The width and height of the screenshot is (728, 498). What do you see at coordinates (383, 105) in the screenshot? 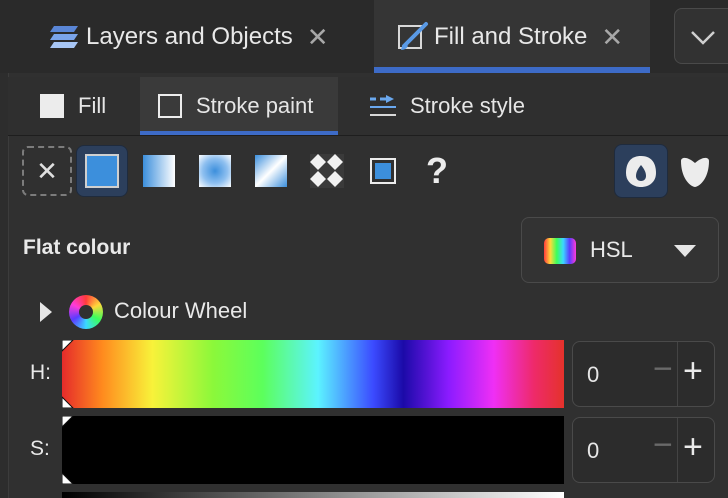
I see `stroke-style-icon` at bounding box center [383, 105].